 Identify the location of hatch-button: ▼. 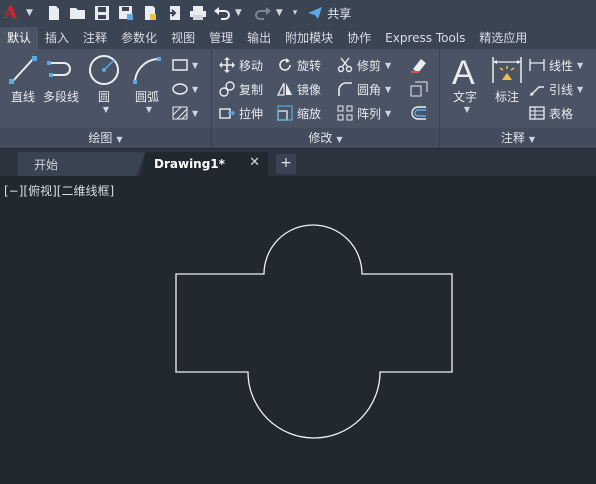
(185, 113).